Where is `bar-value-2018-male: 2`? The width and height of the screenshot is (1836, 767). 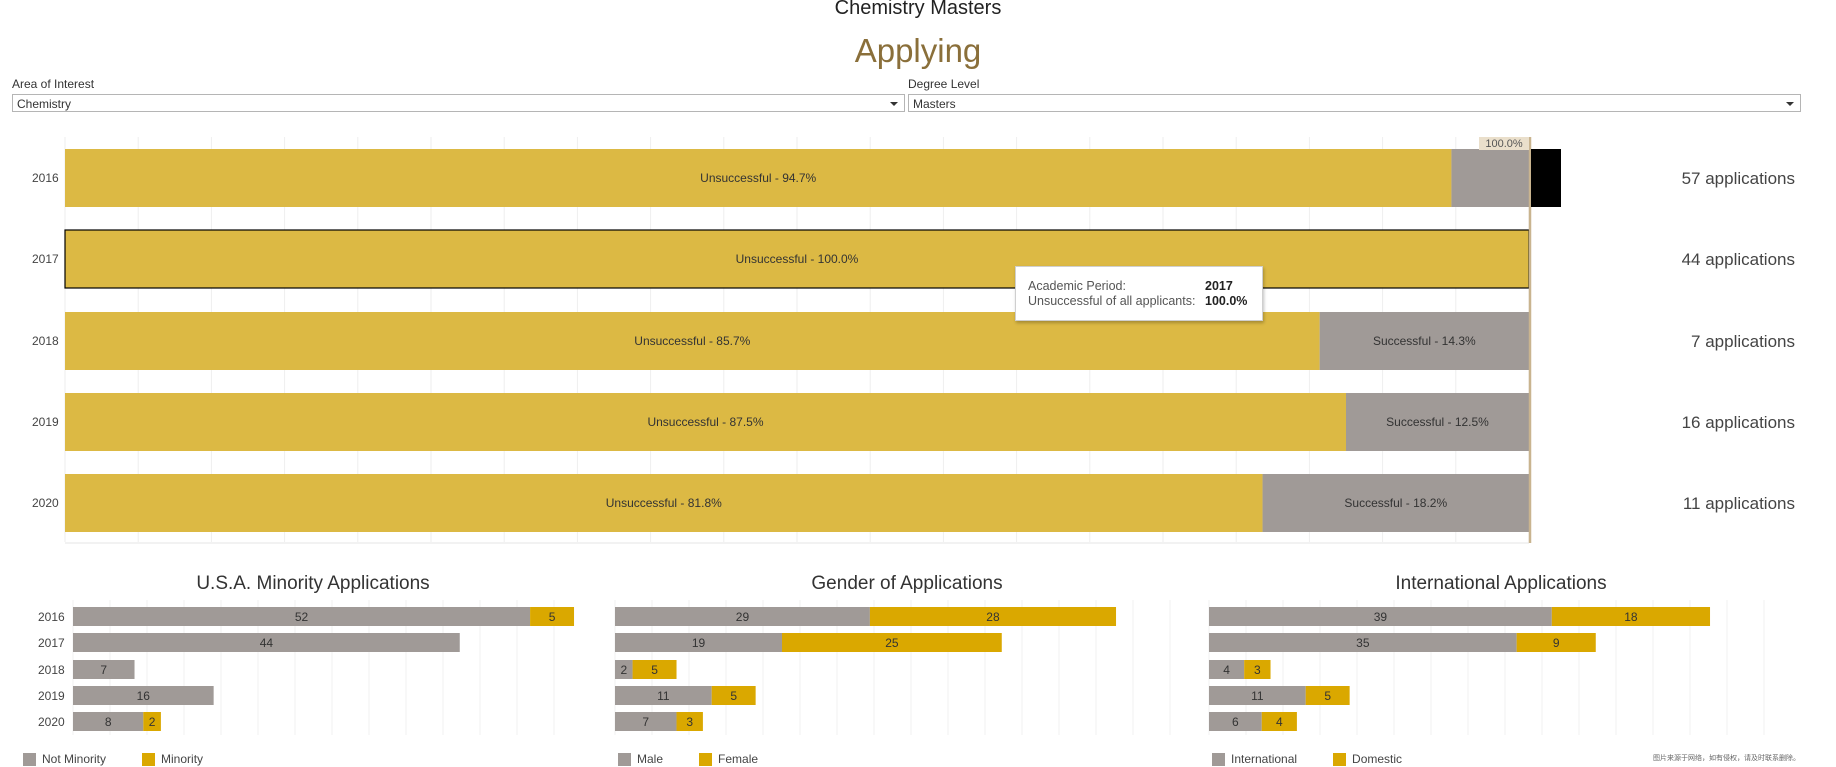
bar-value-2018-male: 2 is located at coordinates (623, 670).